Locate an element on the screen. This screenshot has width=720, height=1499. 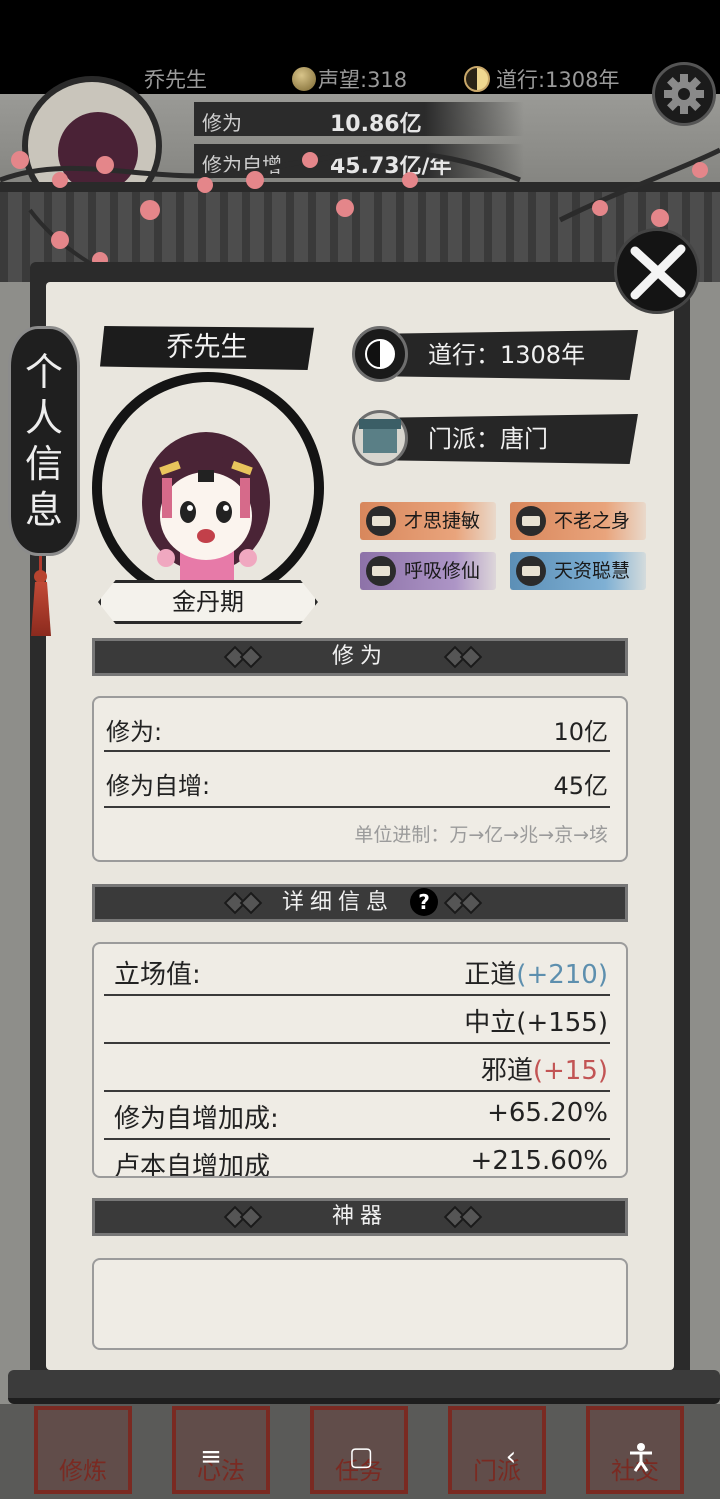
cultivation-header: 修为 is located at coordinates (360, 657).